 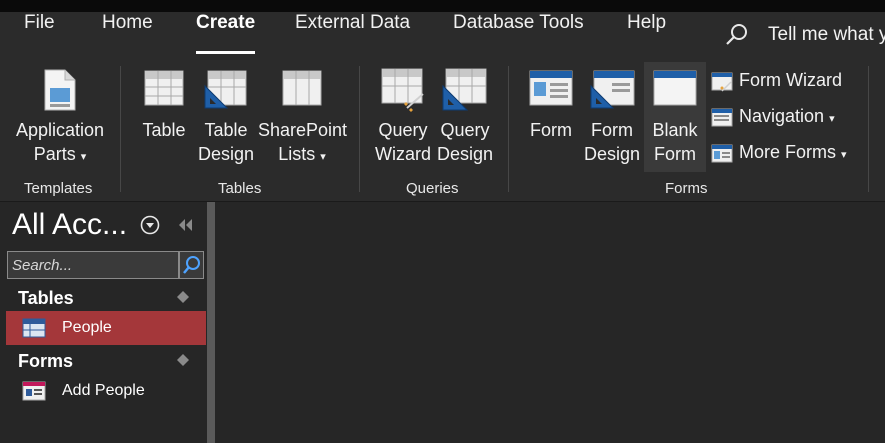 What do you see at coordinates (58, 188) in the screenshot?
I see `group-label-templates: Templates` at bounding box center [58, 188].